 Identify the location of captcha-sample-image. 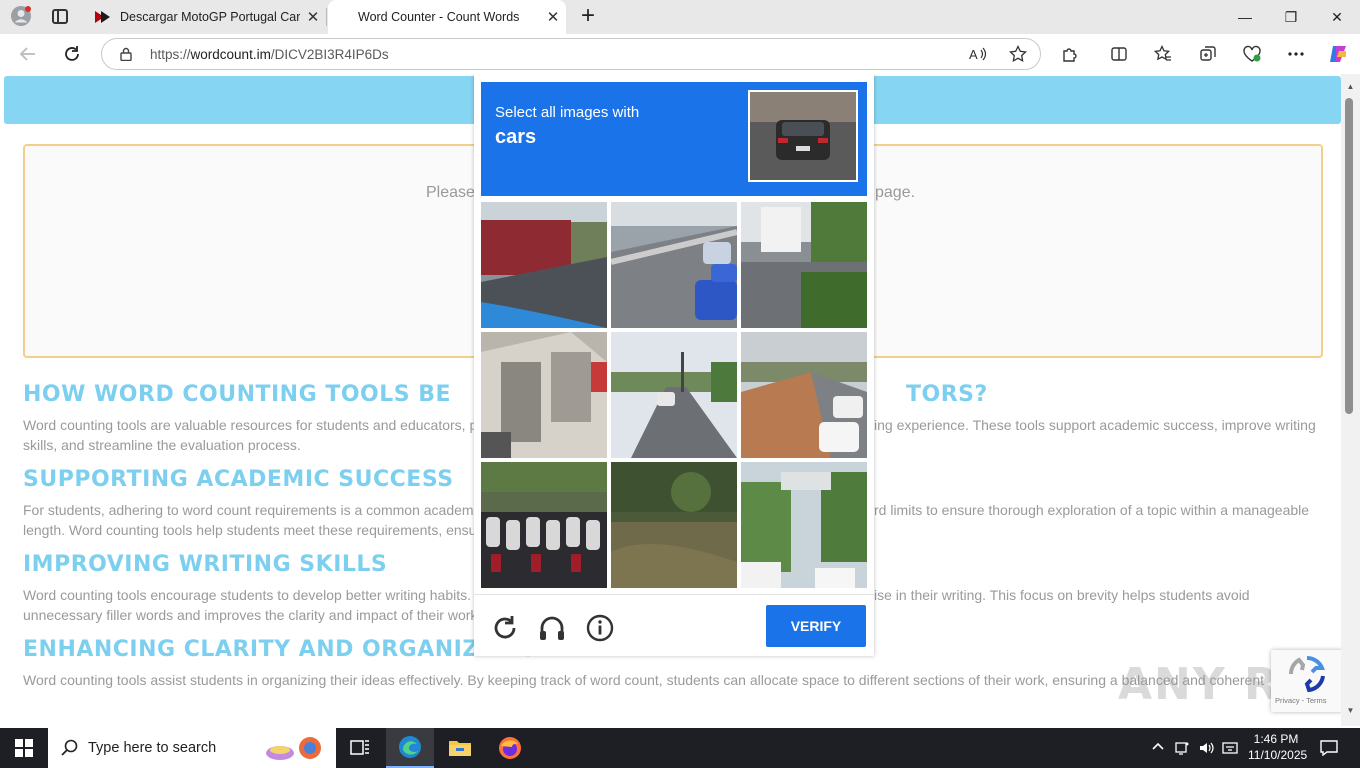
(803, 136).